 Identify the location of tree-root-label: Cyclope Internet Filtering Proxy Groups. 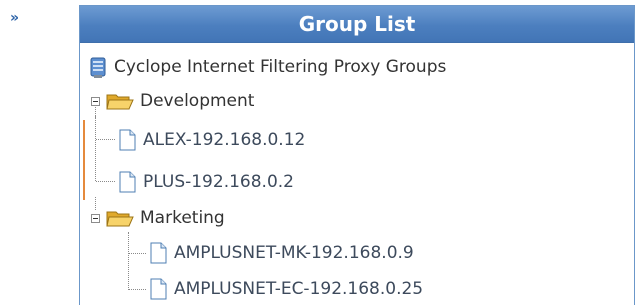
(280, 67).